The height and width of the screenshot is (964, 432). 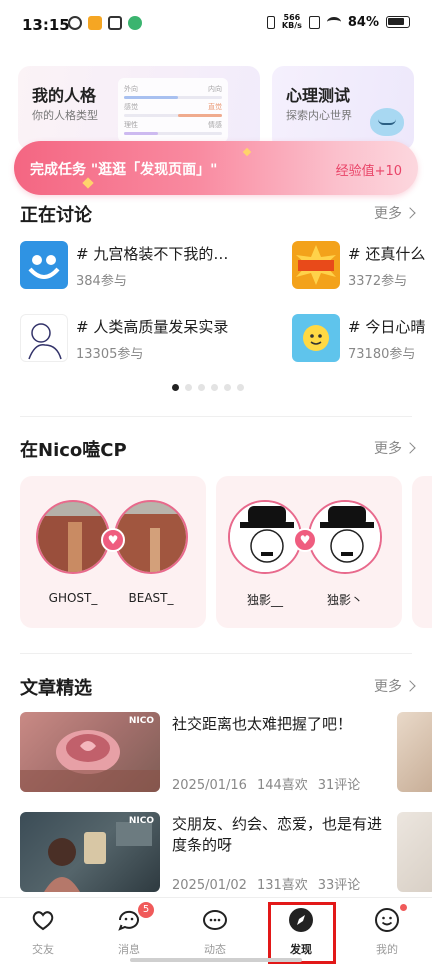 What do you see at coordinates (152, 327) in the screenshot?
I see `topic-title: # 人类高质量发呆实录` at bounding box center [152, 327].